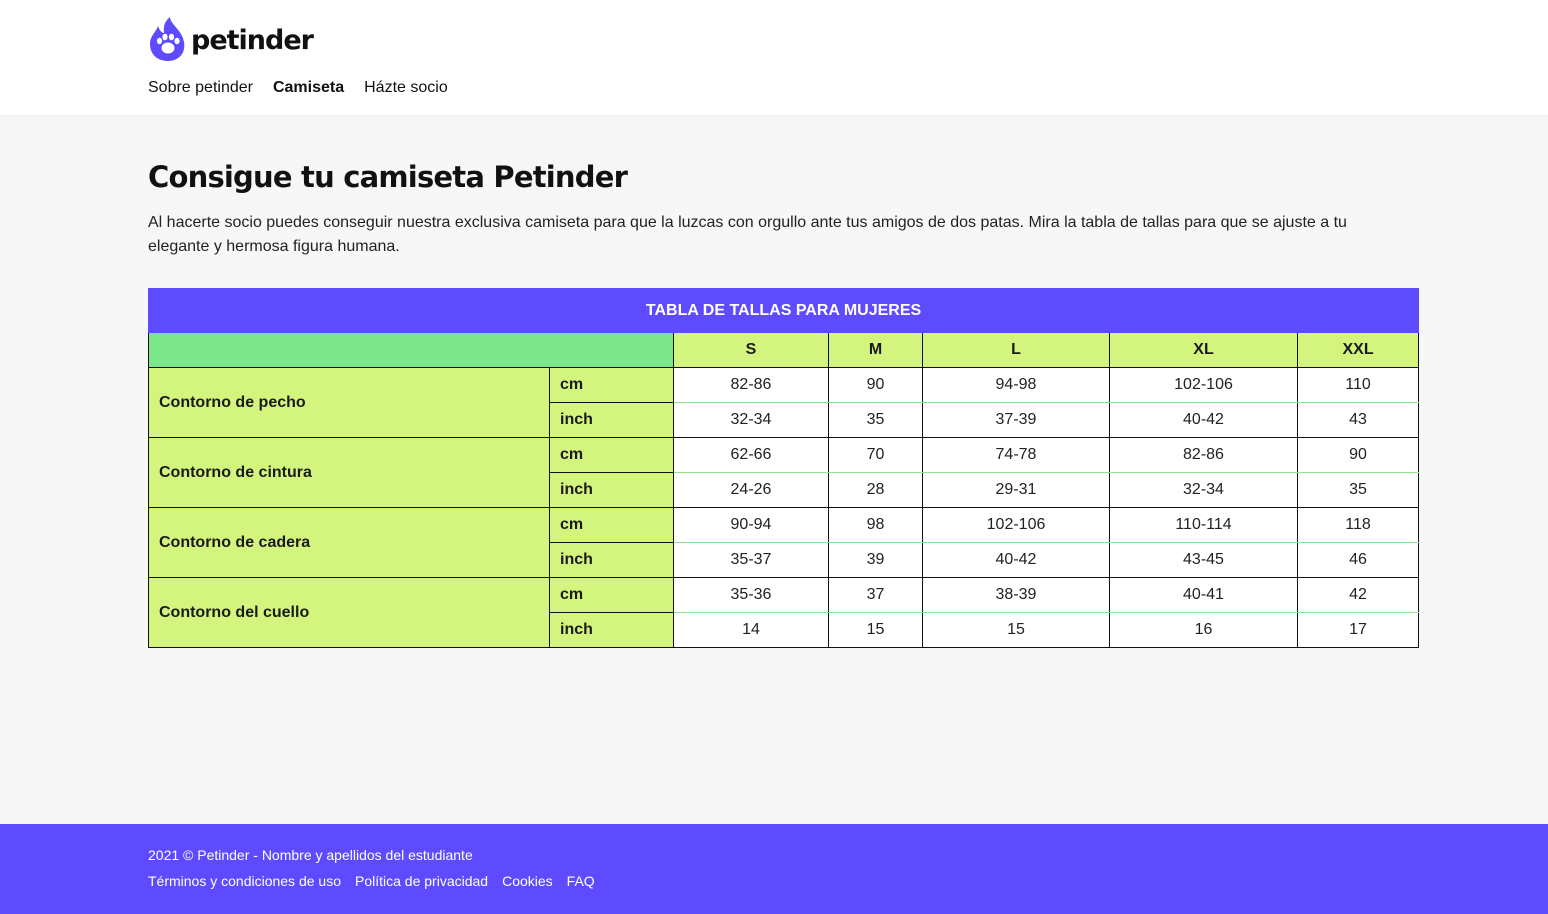 The width and height of the screenshot is (1548, 914). Describe the element at coordinates (349, 472) in the screenshot. I see `measure-label: Contorno de cintura` at that location.